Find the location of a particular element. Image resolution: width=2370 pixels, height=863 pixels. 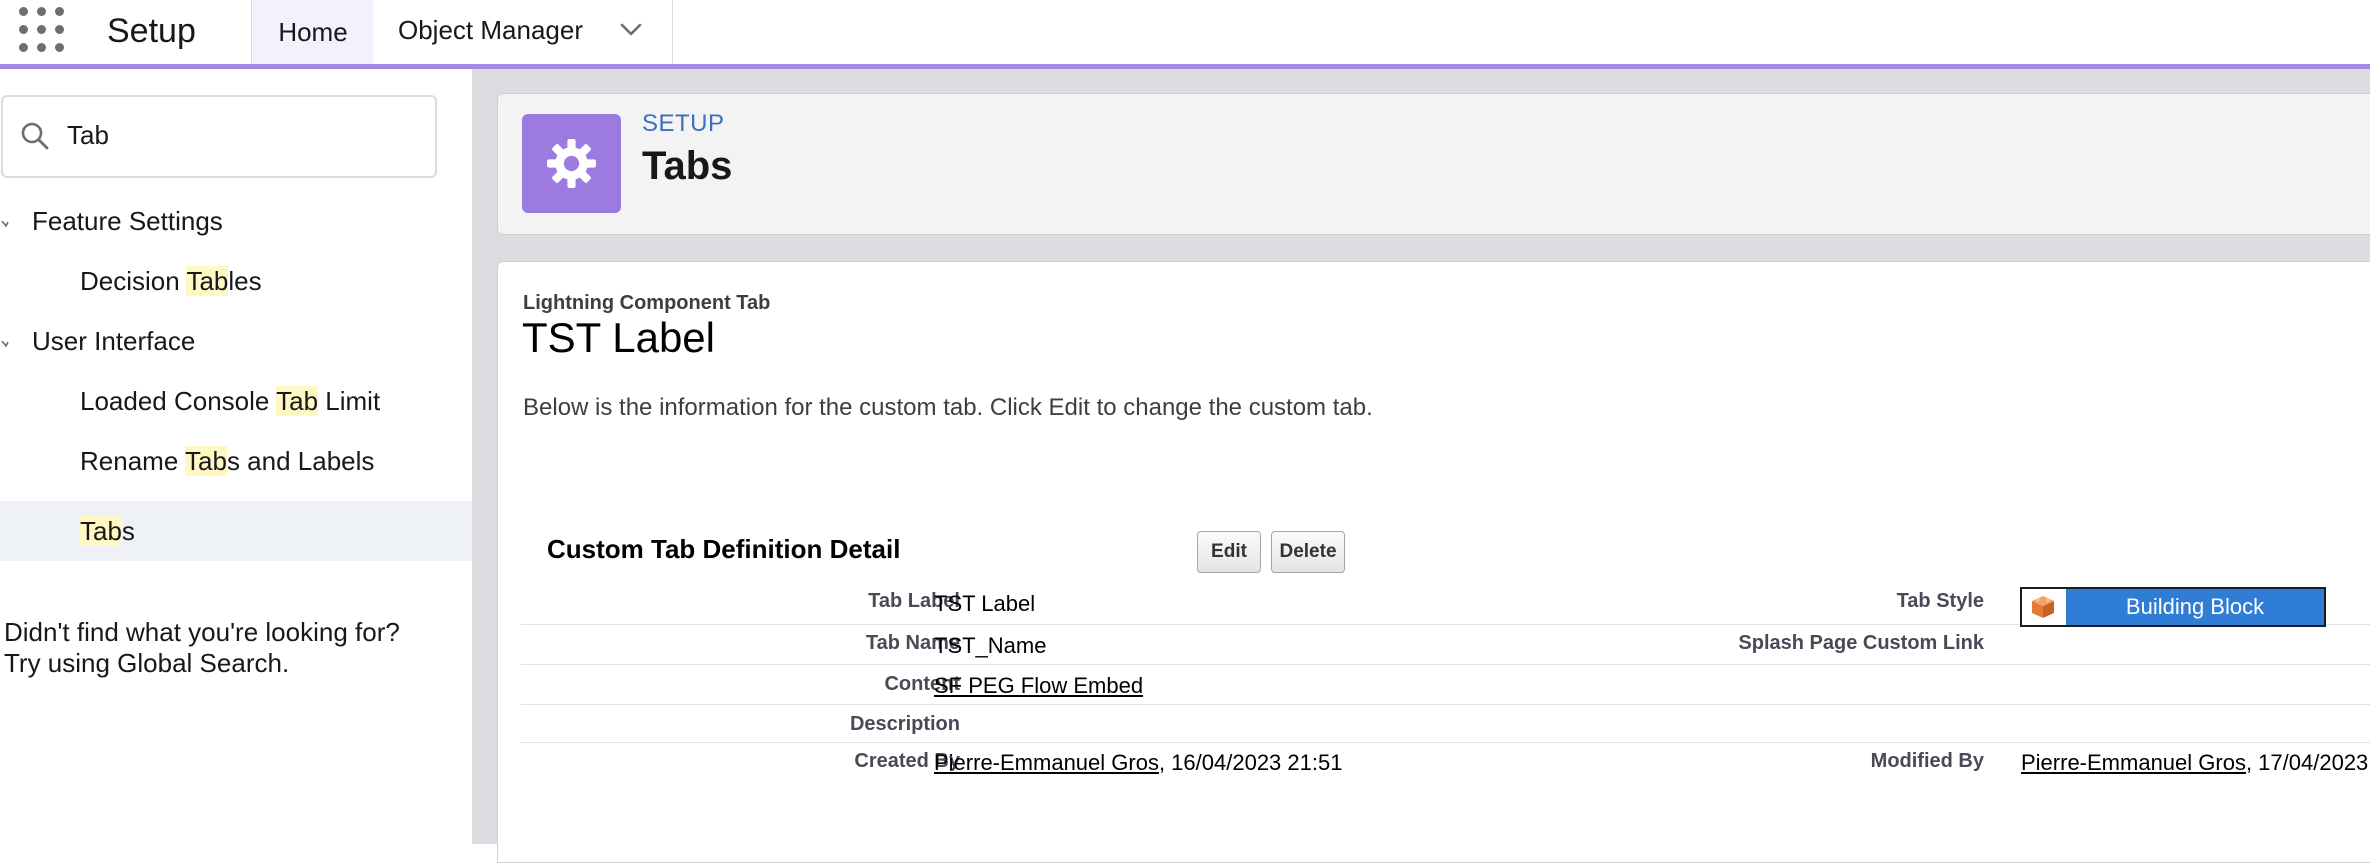

modified-date: , 17/04/2023 is located at coordinates (2307, 762).